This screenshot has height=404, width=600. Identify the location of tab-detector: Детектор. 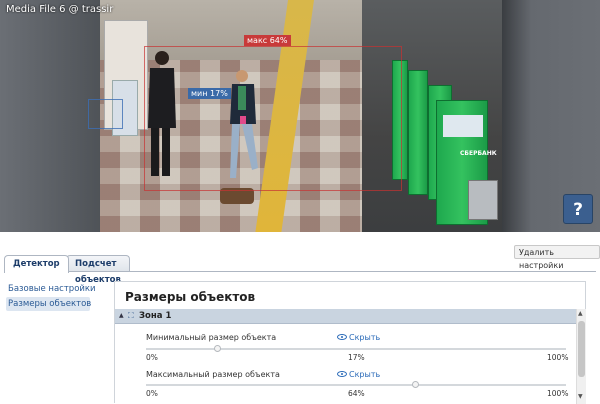
(36, 264).